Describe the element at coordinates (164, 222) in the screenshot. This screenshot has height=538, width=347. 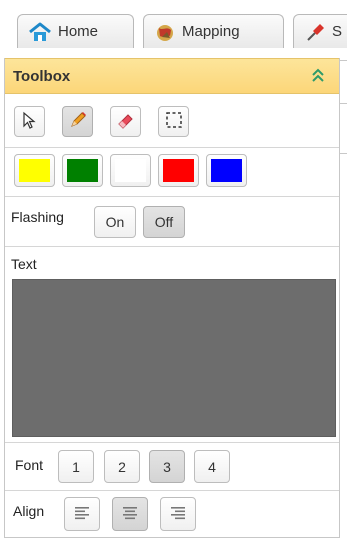
I see `flashing-off-button: Off` at that location.